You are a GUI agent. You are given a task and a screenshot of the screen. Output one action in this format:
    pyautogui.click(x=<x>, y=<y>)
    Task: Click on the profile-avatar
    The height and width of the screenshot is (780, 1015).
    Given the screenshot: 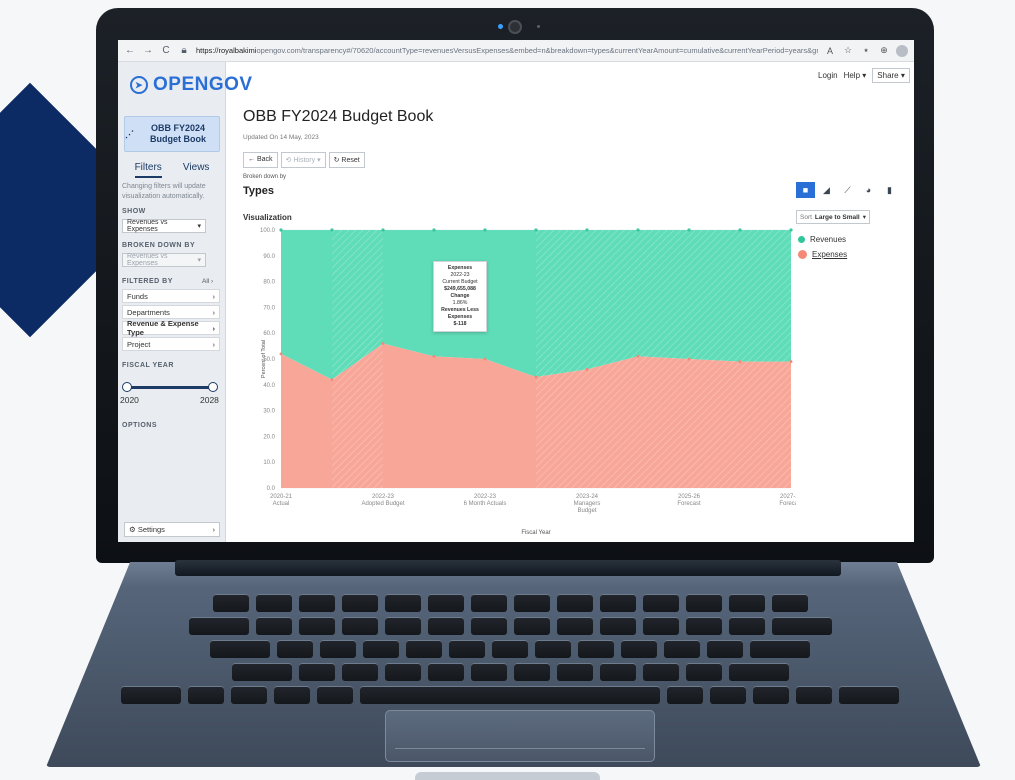 What is the action you would take?
    pyautogui.click(x=902, y=50)
    